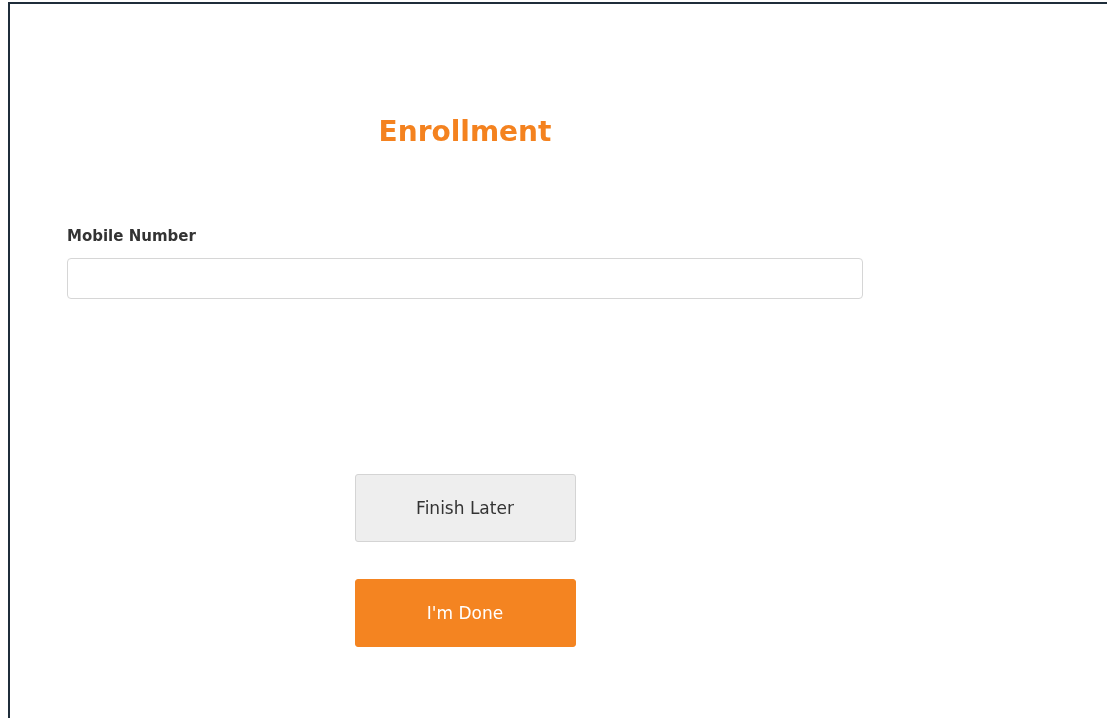 The width and height of the screenshot is (1107, 718). I want to click on finish-later-button: Finish Later, so click(465, 508).